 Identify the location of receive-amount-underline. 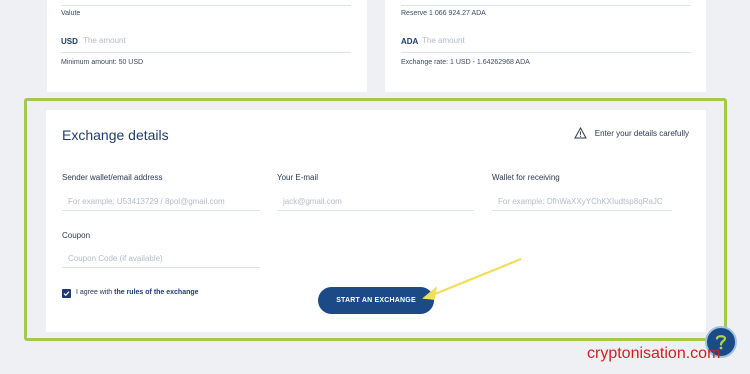
(546, 52).